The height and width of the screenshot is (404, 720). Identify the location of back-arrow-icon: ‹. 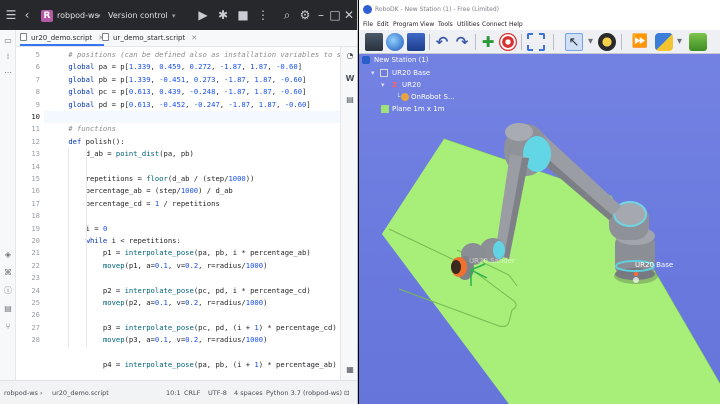
(27, 15).